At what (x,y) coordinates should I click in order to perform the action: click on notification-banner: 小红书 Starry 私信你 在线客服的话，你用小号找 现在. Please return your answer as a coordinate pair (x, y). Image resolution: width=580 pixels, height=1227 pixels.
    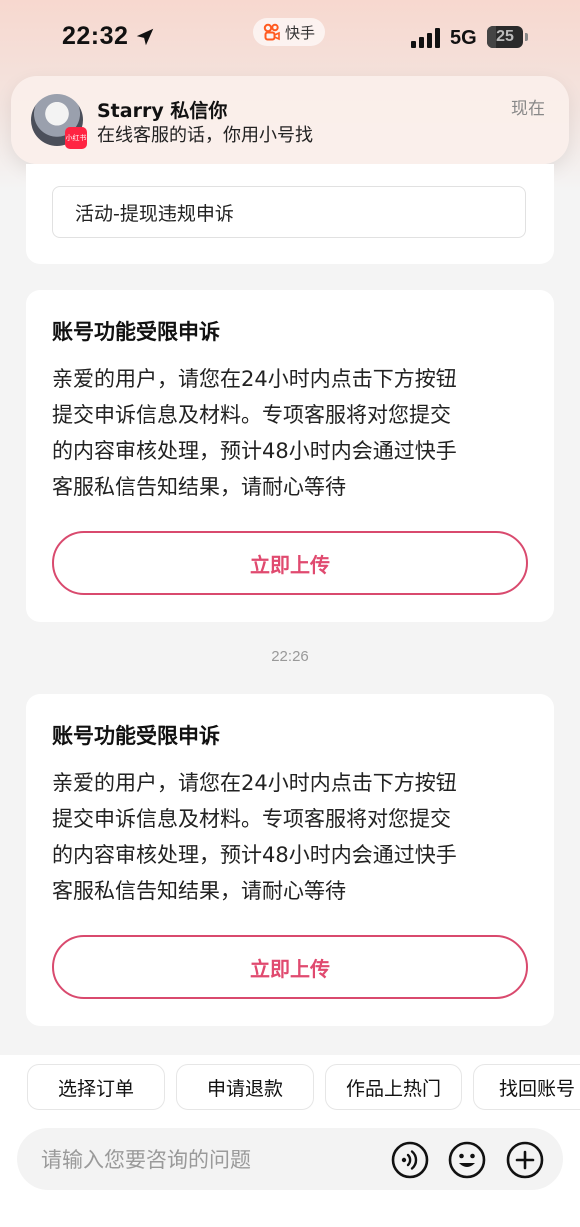
    Looking at the image, I should click on (290, 120).